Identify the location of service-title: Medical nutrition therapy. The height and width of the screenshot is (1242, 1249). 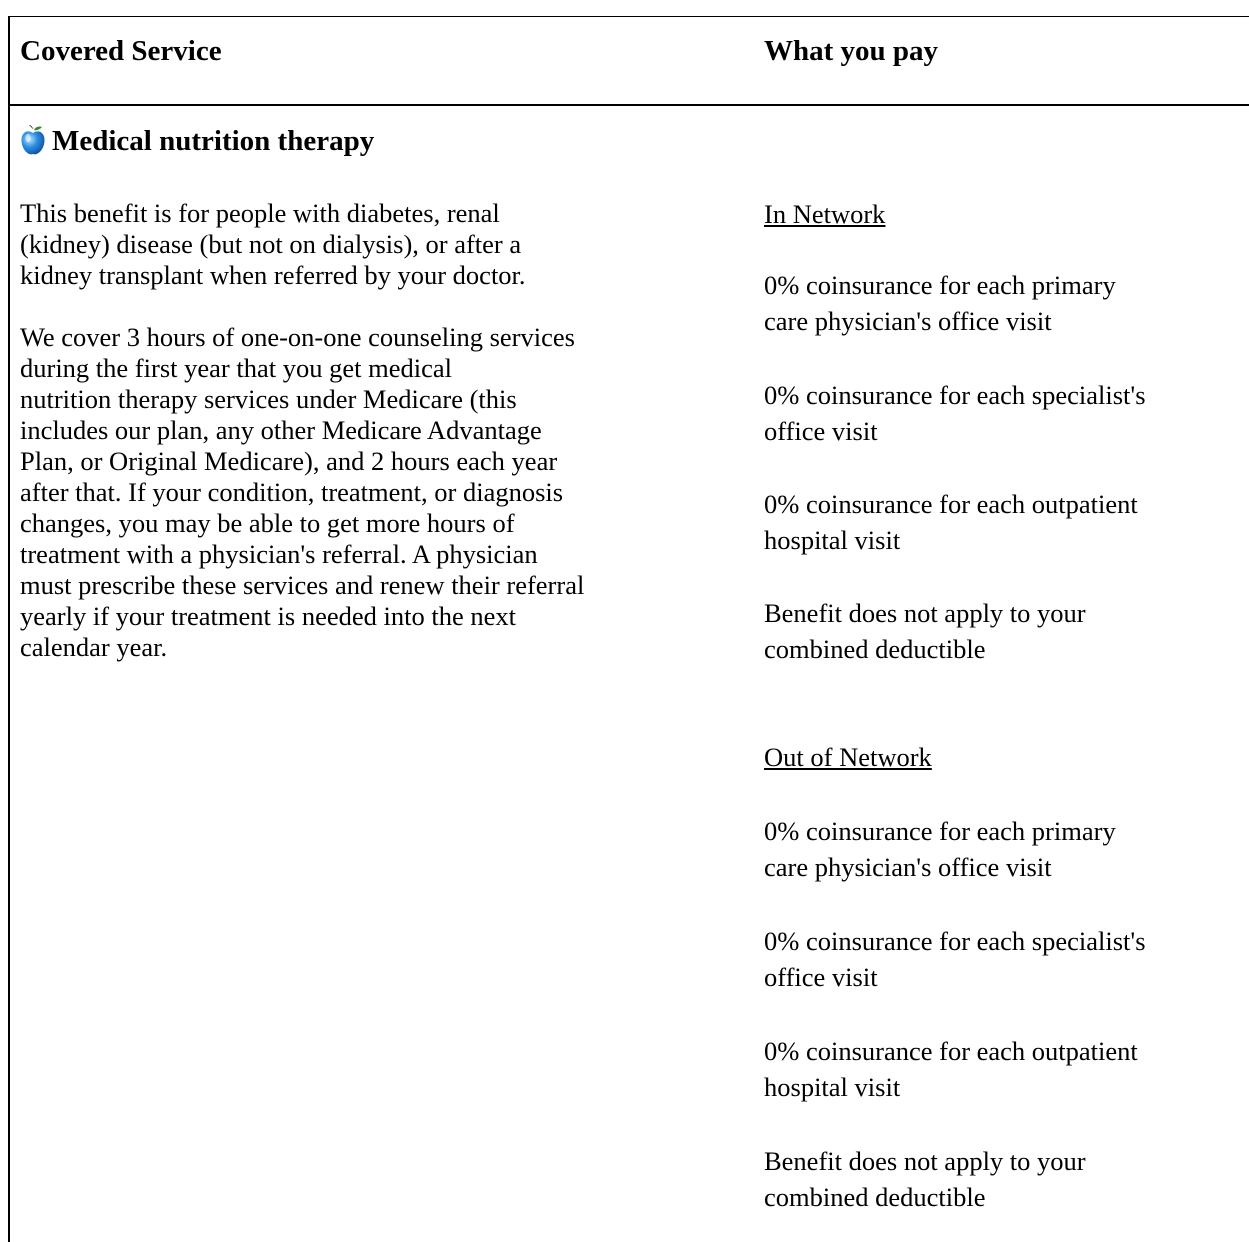
(197, 141).